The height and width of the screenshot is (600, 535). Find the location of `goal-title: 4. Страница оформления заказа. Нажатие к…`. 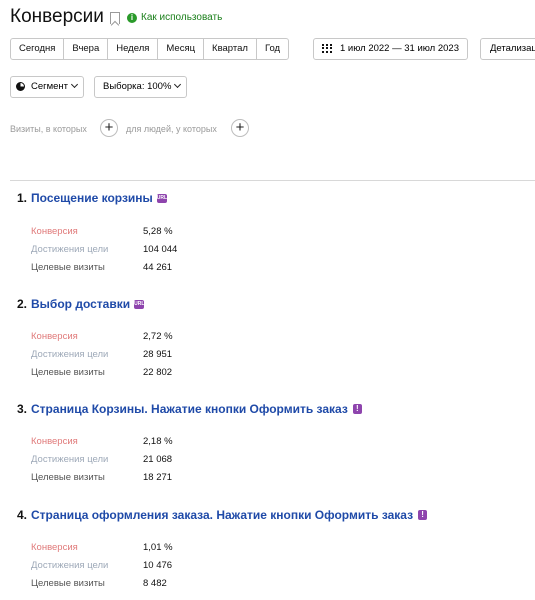

goal-title: 4. Страница оформления заказа. Нажатие к… is located at coordinates (222, 515).